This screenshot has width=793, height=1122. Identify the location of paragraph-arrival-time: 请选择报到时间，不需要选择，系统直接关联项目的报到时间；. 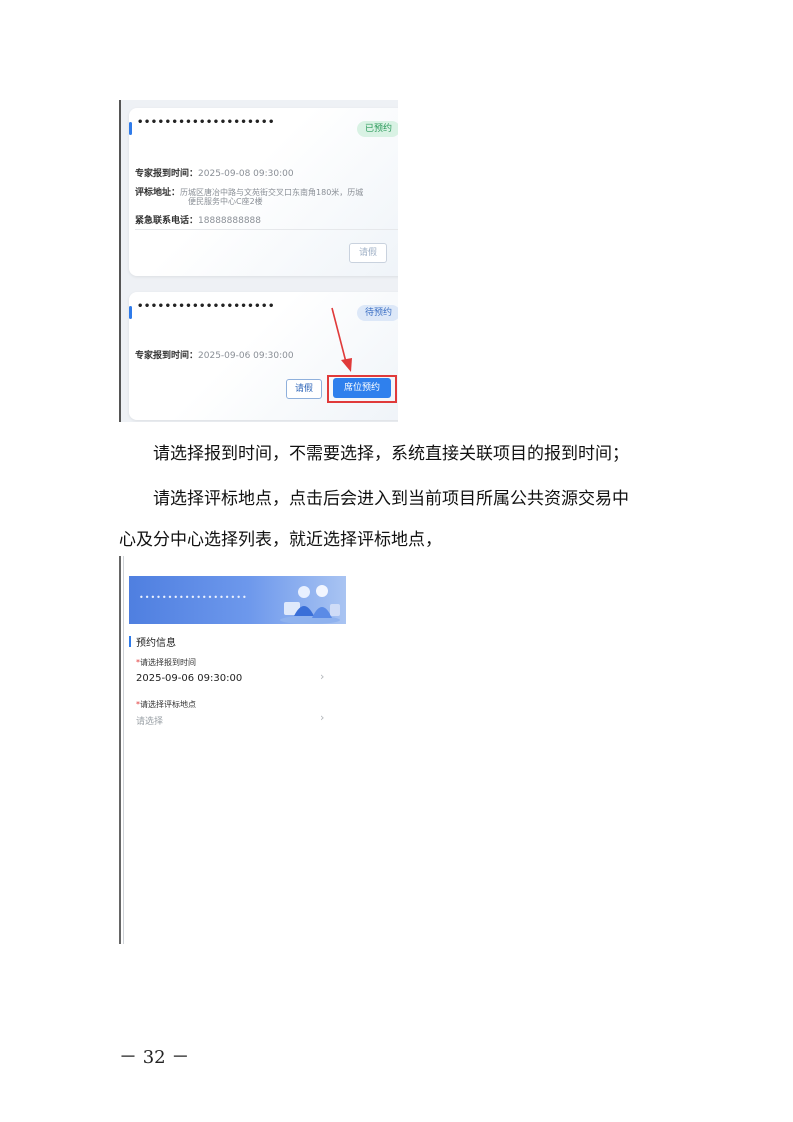
(391, 454).